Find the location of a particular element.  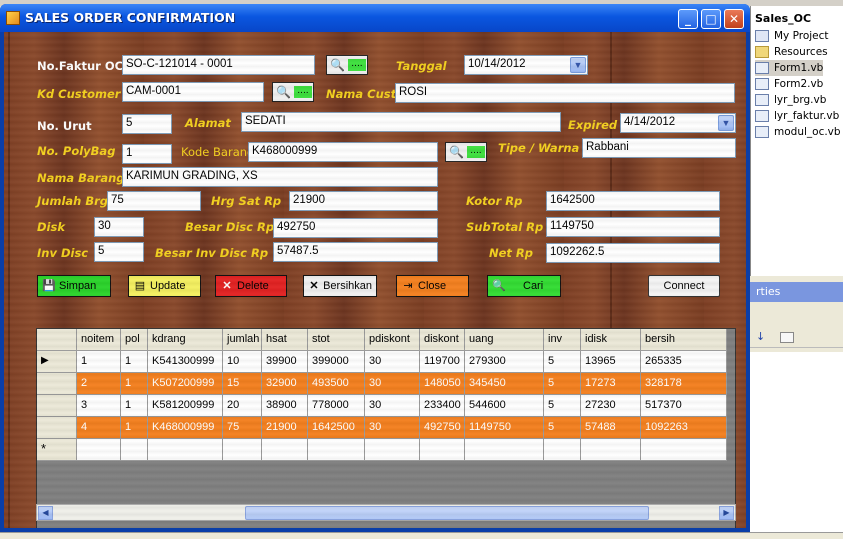

table-cell: 3 is located at coordinates (99, 406).